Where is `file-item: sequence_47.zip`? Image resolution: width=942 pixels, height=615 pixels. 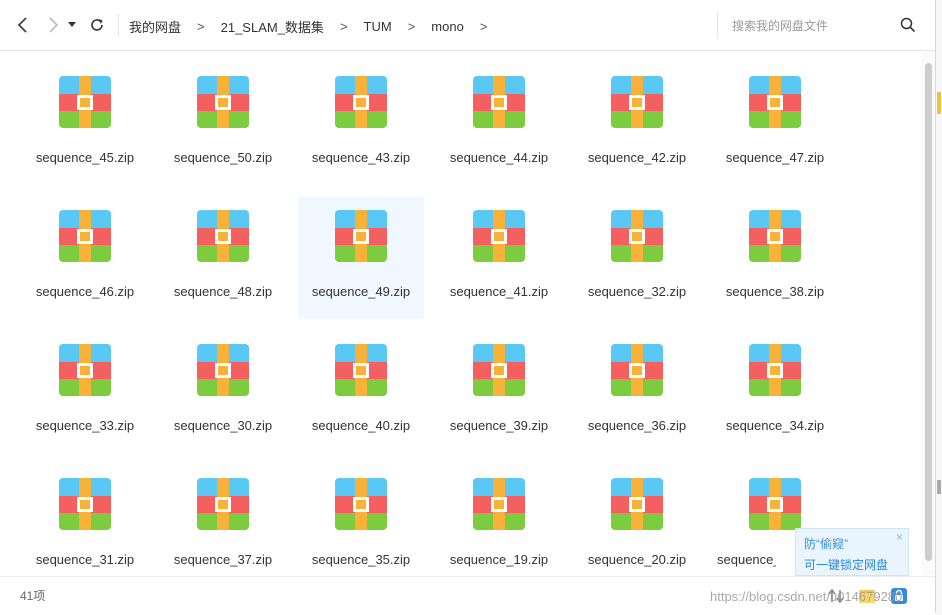 file-item: sequence_47.zip is located at coordinates (775, 124).